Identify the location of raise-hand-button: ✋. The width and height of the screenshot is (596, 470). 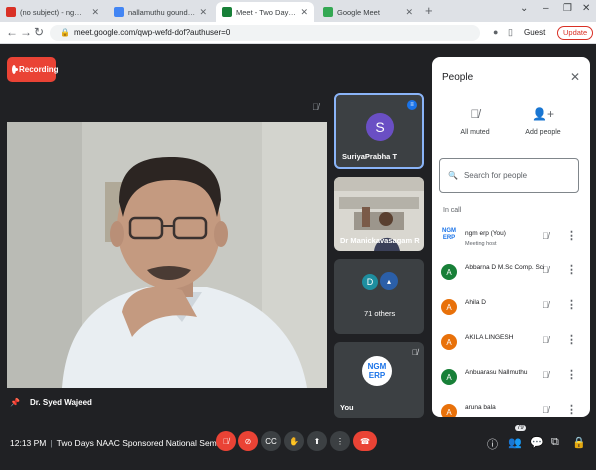
(294, 441).